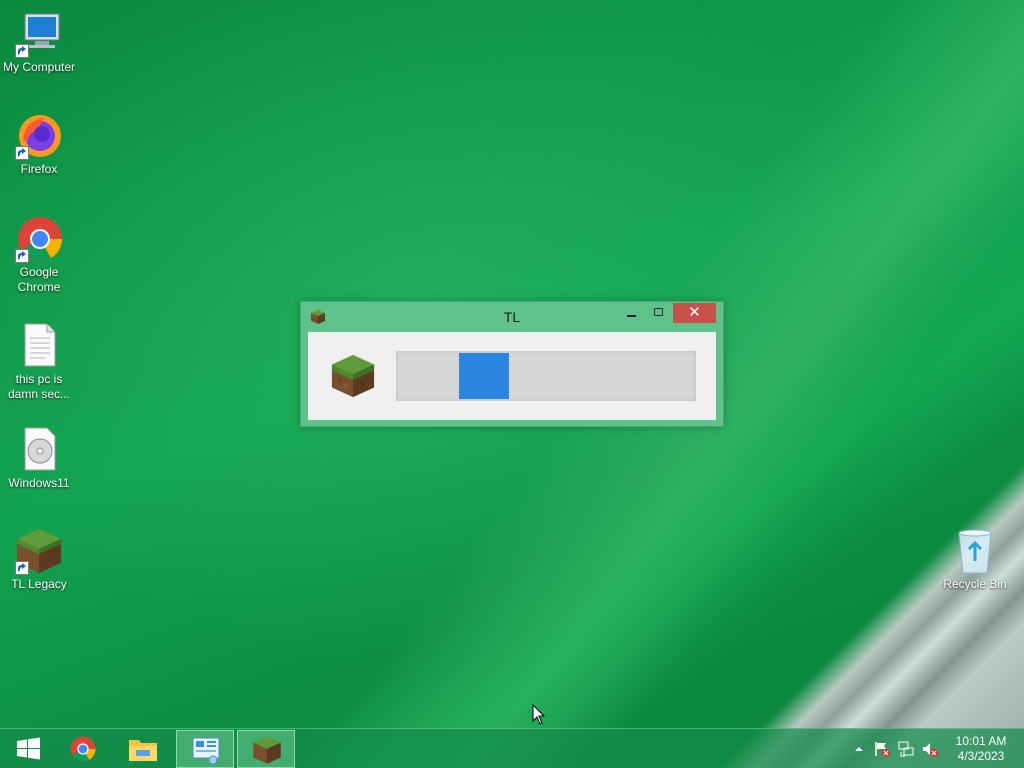  Describe the element at coordinates (39, 34) in the screenshot. I see `computer-icon` at that location.